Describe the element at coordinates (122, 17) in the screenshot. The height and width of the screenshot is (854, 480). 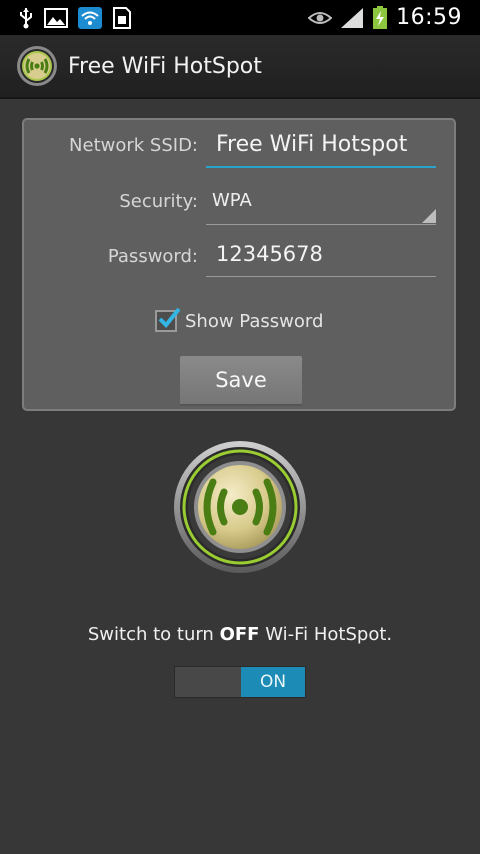
I see `sd-card-icon` at that location.